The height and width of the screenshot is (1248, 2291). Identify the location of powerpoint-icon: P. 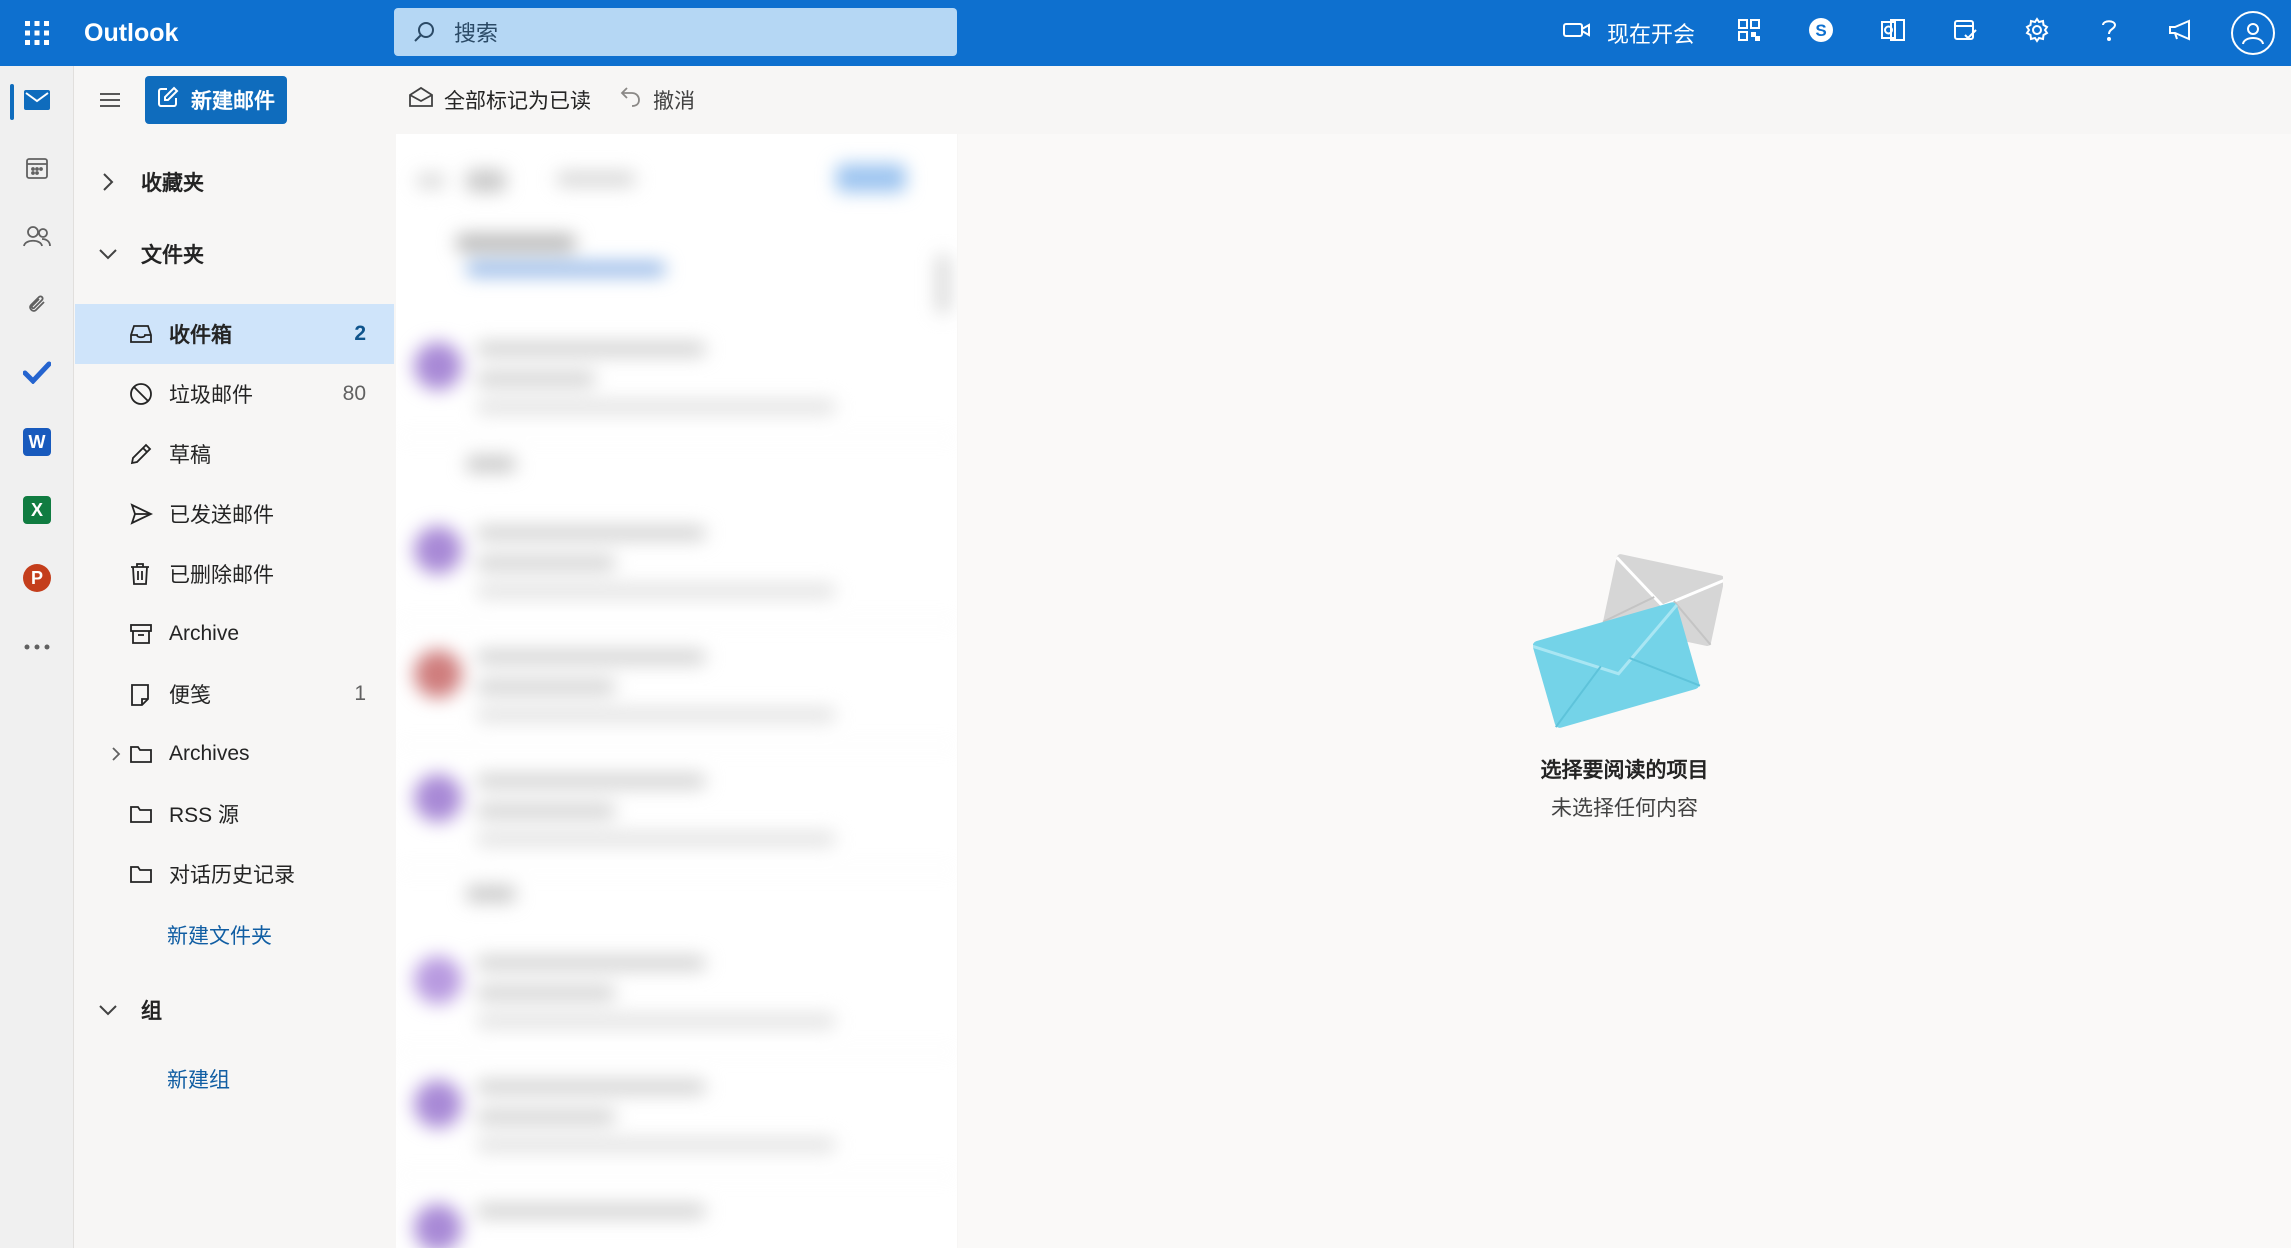
(37, 578).